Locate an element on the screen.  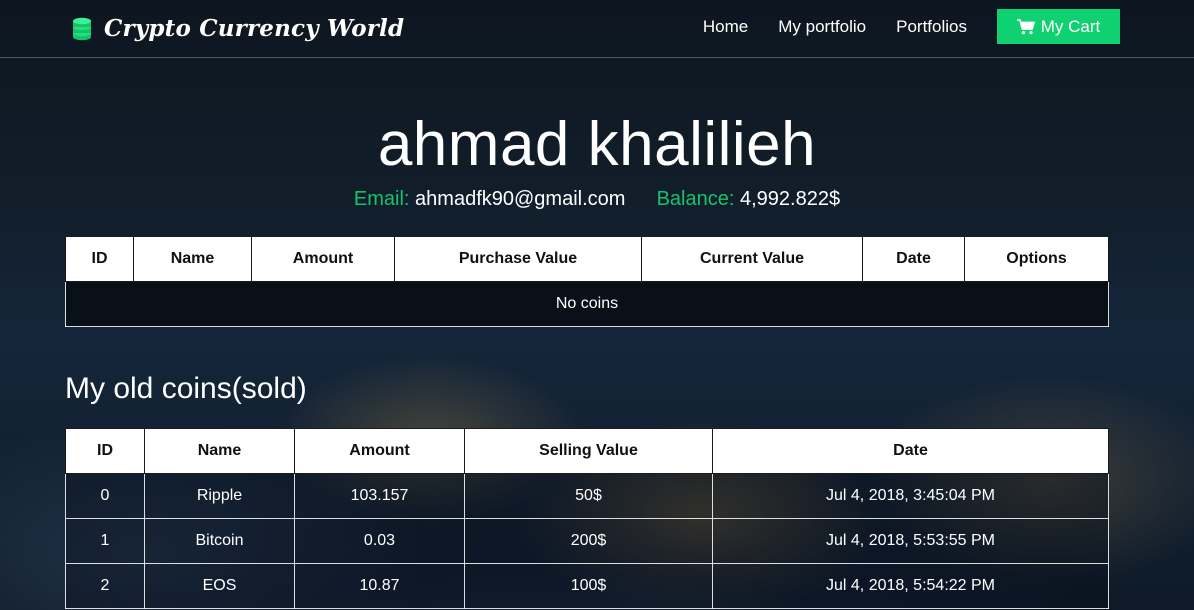
cell-id: 2 is located at coordinates (105, 586).